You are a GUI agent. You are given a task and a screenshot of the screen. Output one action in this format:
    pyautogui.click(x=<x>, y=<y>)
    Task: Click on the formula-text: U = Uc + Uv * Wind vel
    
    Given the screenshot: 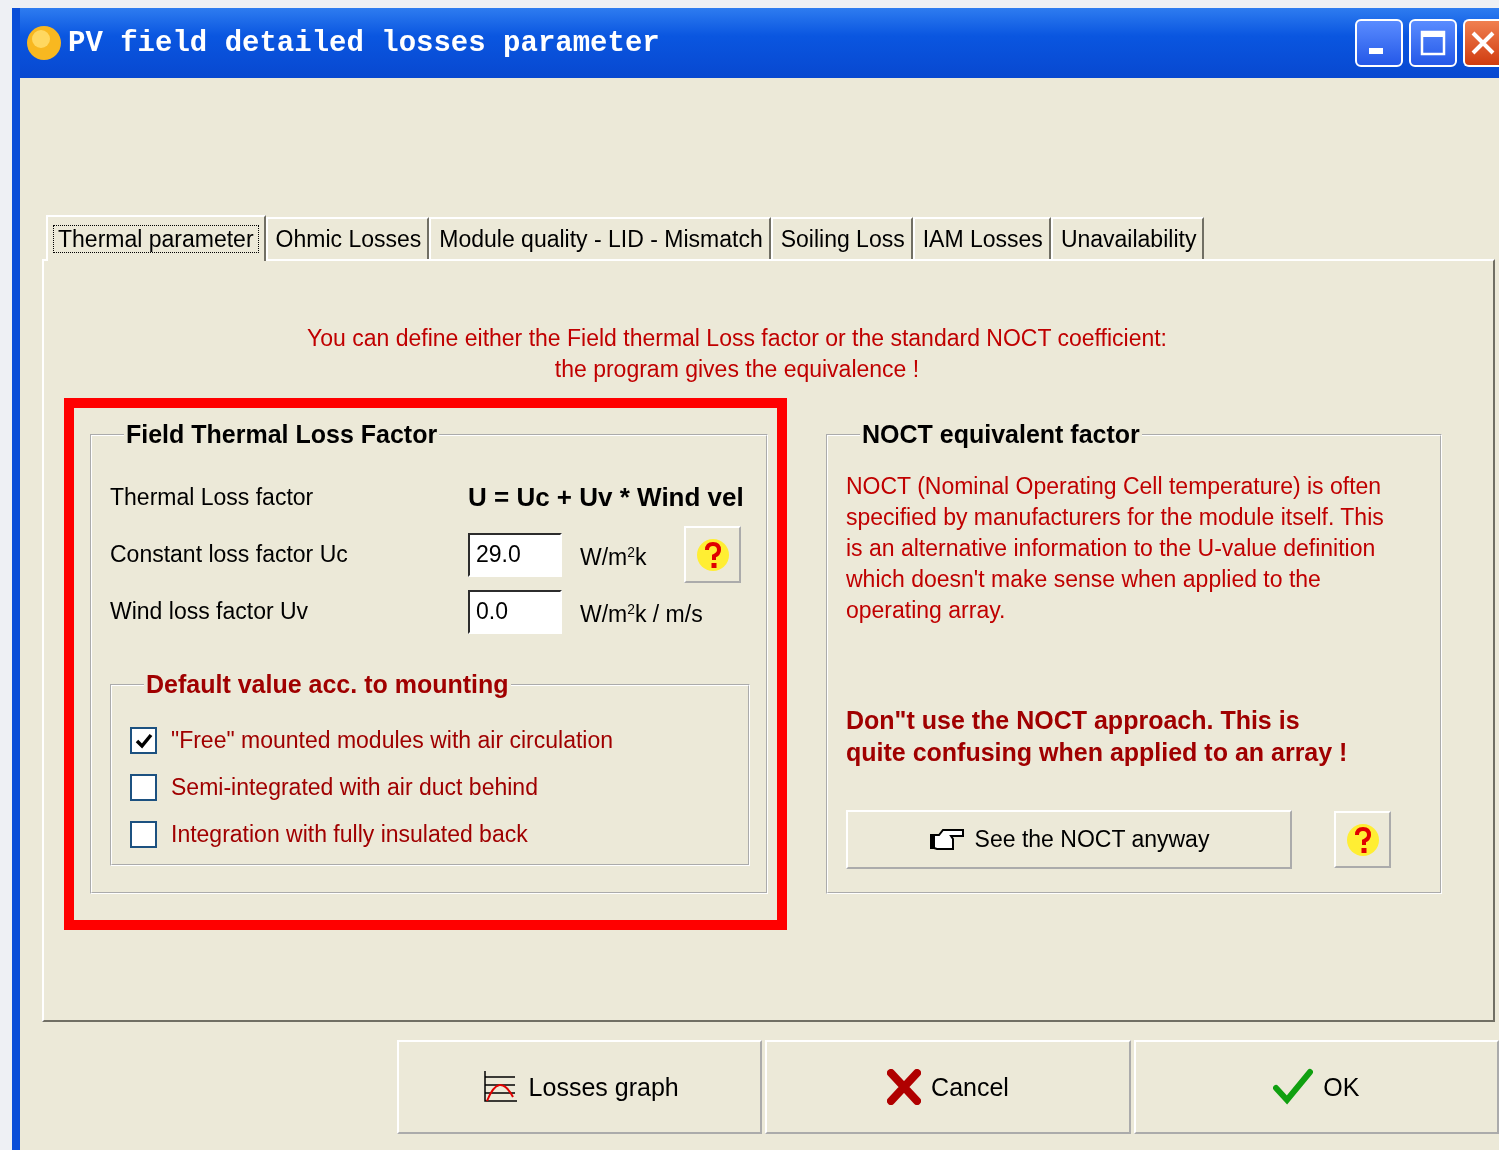 What is the action you would take?
    pyautogui.click(x=606, y=497)
    